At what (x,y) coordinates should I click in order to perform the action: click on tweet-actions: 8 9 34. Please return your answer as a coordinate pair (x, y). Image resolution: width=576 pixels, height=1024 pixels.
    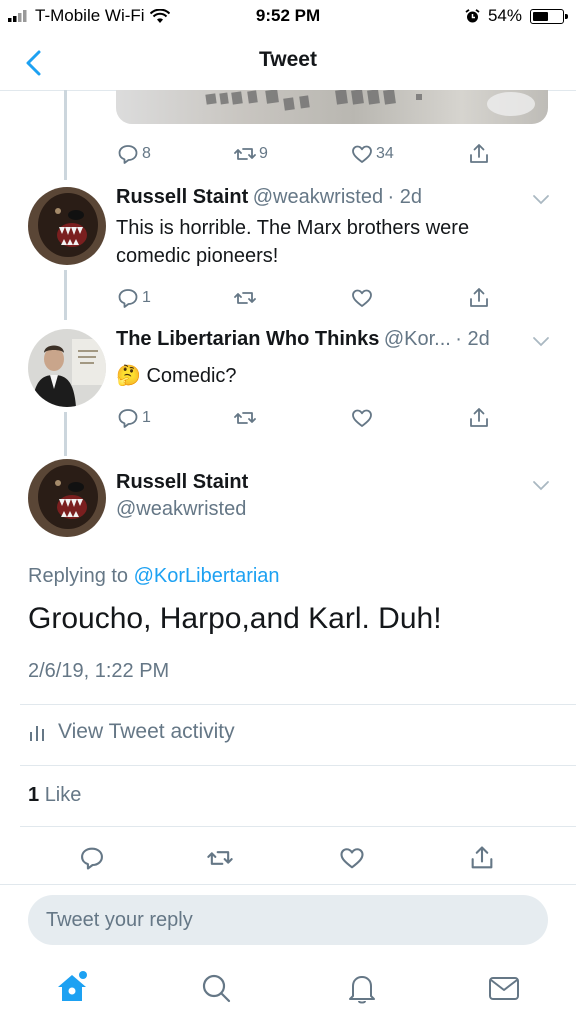
    Looking at the image, I should click on (346, 154).